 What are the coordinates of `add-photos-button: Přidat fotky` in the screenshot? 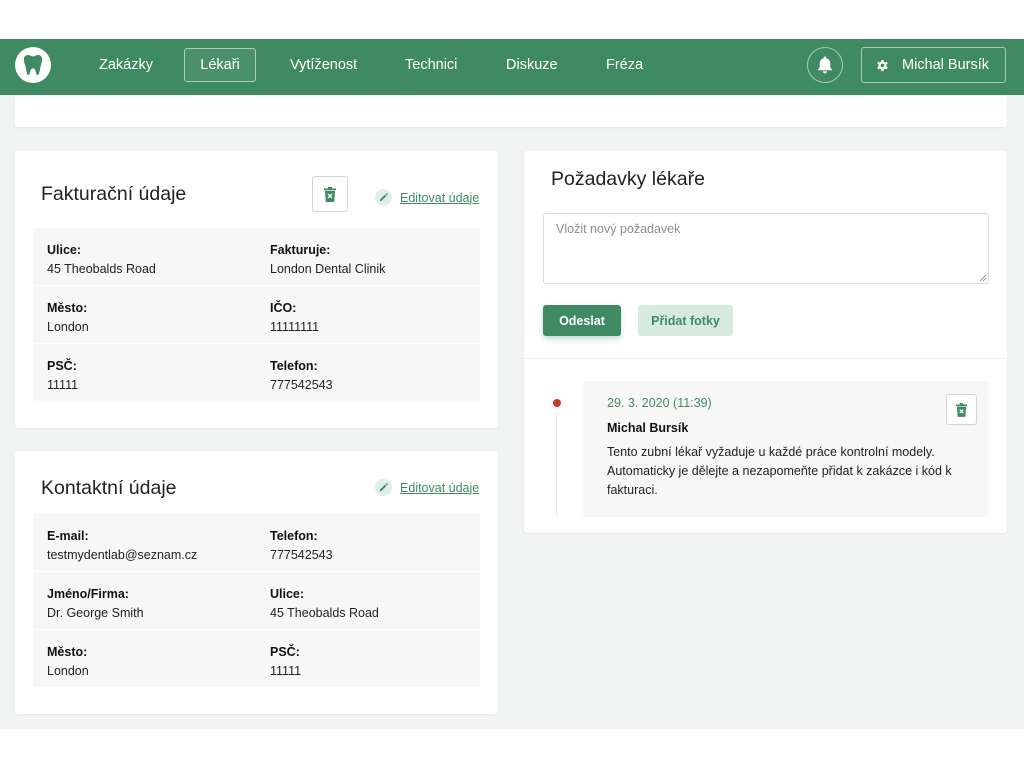 It's located at (685, 320).